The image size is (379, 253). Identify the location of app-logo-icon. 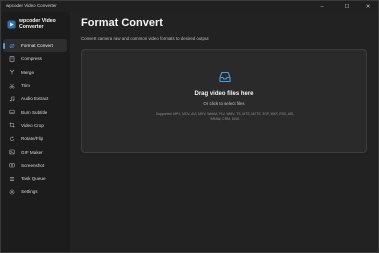
(11, 24).